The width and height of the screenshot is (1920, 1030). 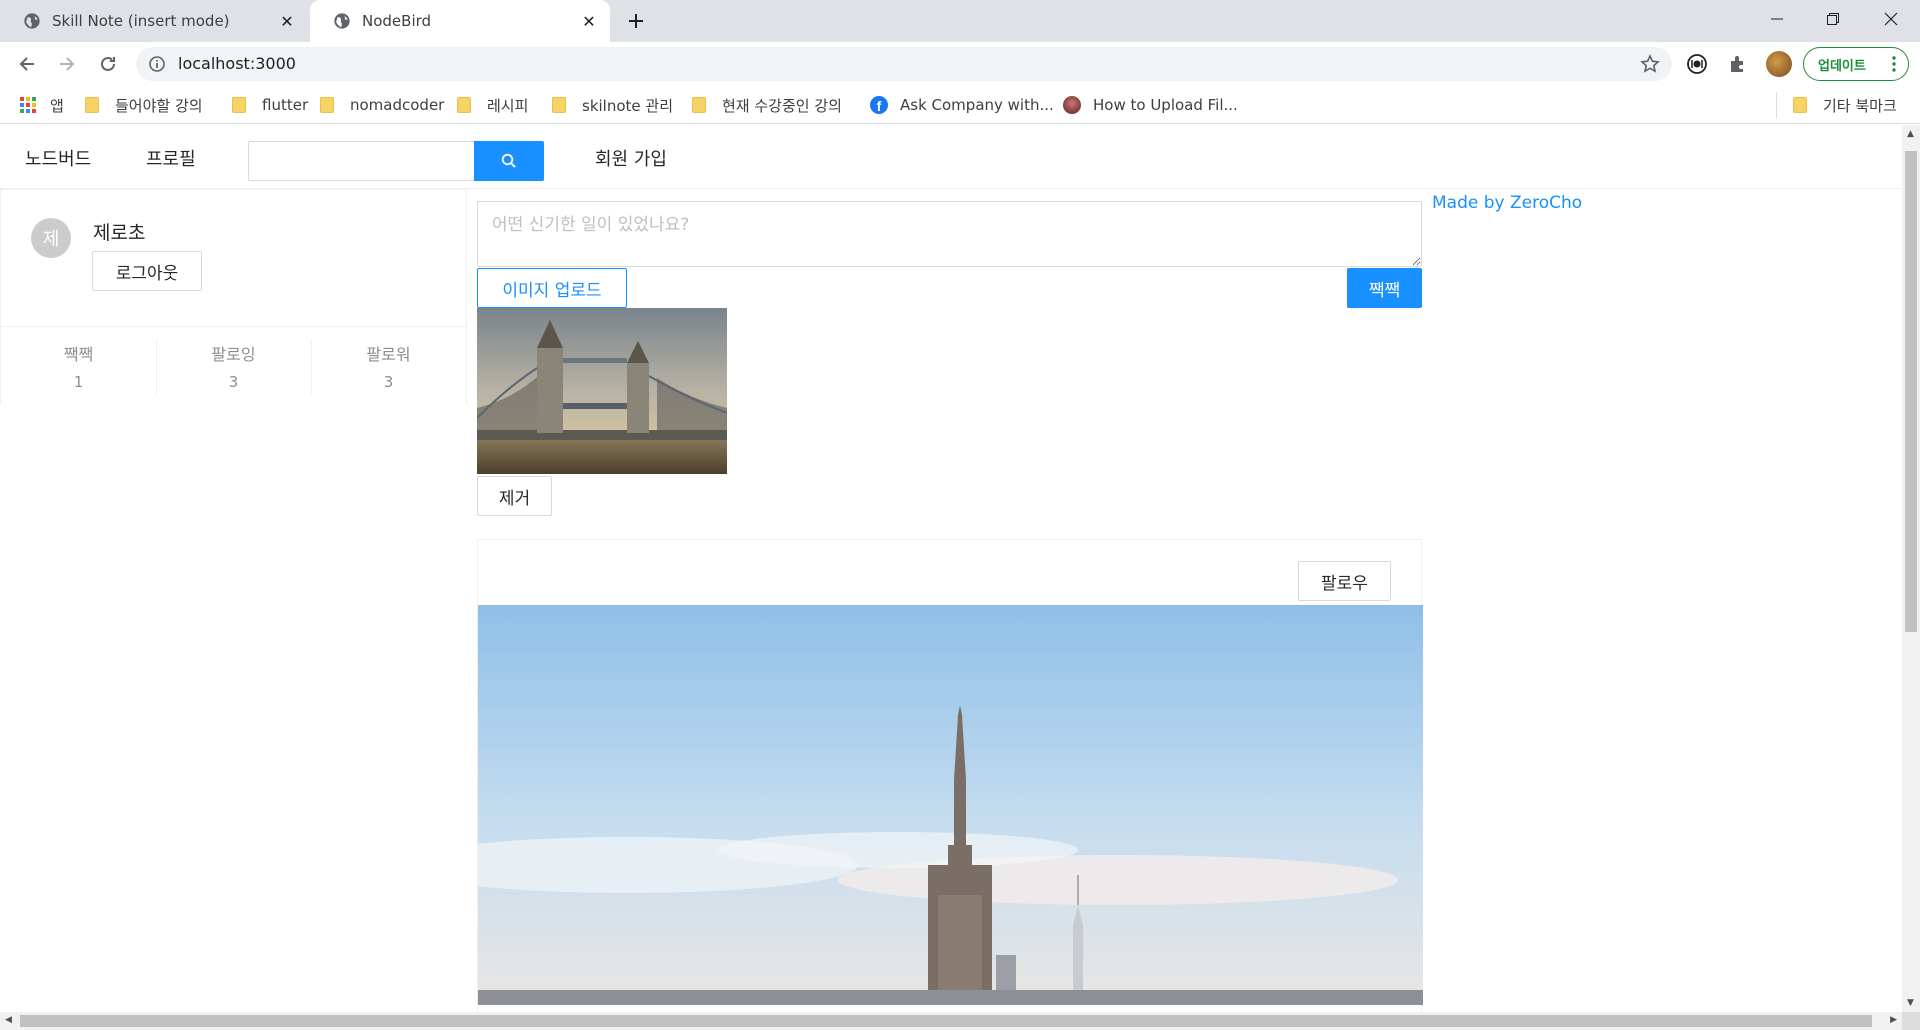 I want to click on profile-avatar, so click(x=1779, y=64).